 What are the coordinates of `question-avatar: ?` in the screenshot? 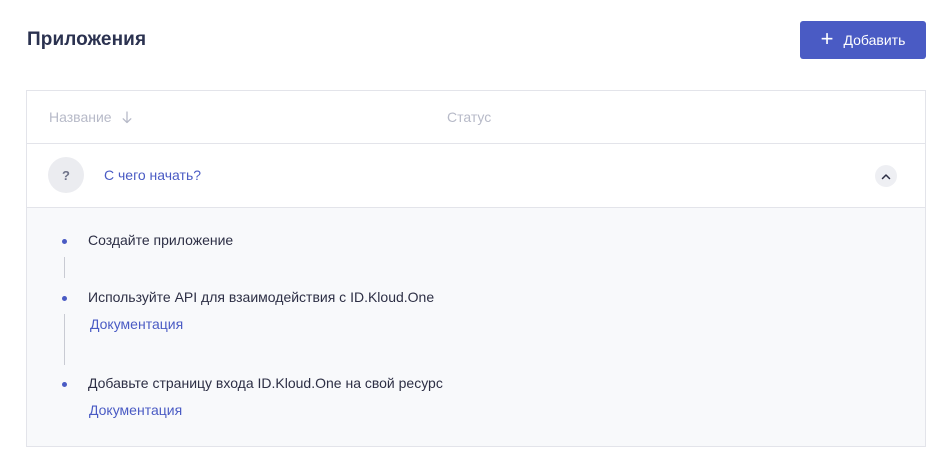 It's located at (66, 175).